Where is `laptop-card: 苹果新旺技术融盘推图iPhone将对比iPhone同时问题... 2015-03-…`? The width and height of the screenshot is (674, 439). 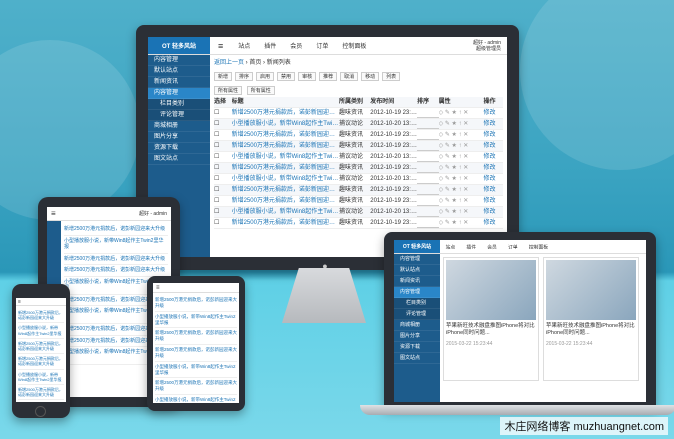 laptop-card: 苹果新旺技术融盘推图iPhone将对比iPhone同时问题... 2015-03-… is located at coordinates (591, 319).